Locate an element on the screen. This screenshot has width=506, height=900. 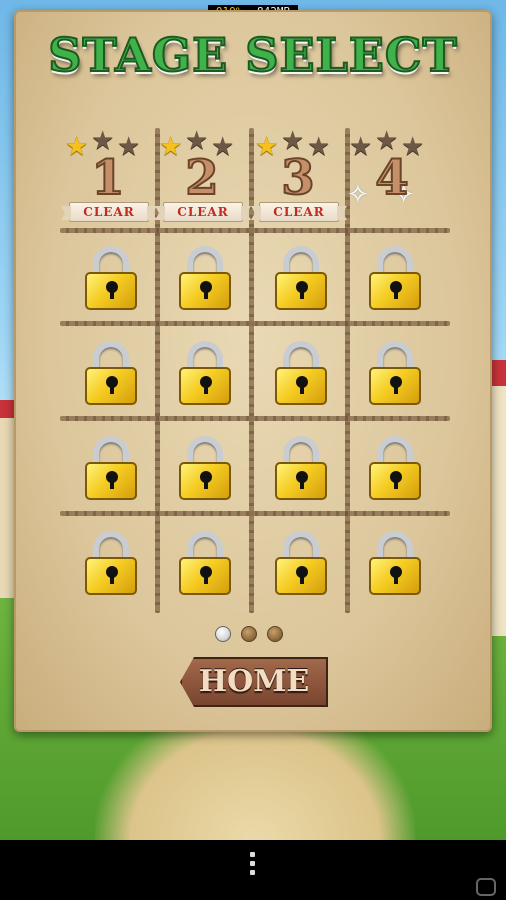
page-title: STAGE SELECT is located at coordinates (252, 55).